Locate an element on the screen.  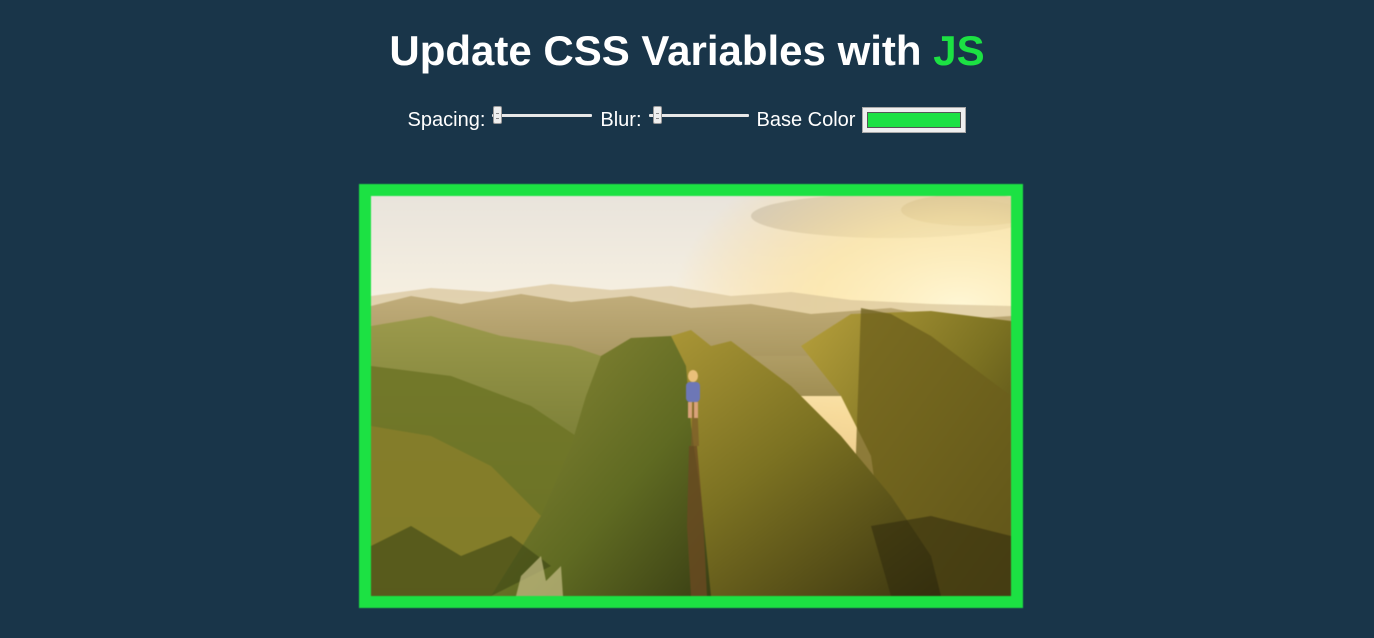
blur-label: Blur: is located at coordinates (621, 120).